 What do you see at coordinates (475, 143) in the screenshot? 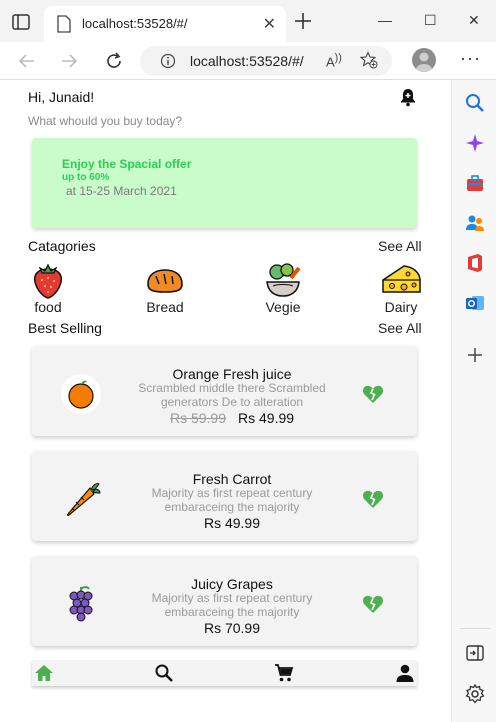
I see `copilot-icon` at bounding box center [475, 143].